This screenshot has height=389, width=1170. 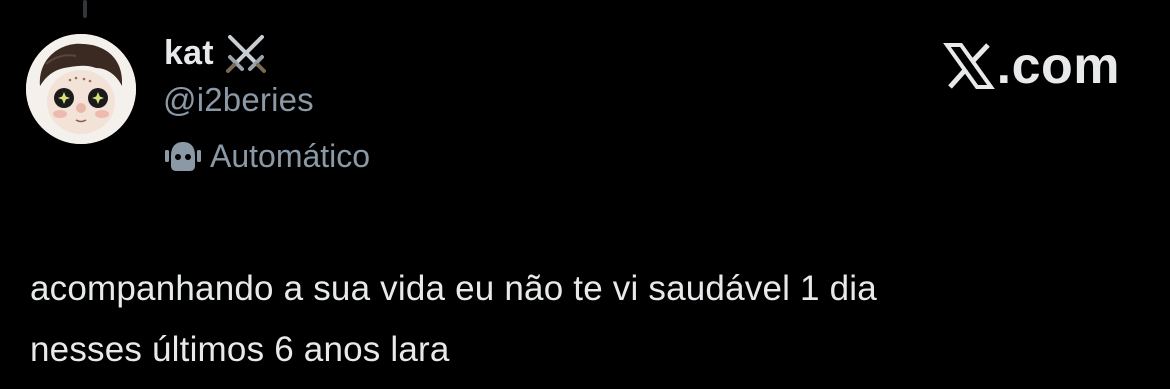 I want to click on thread-connector-line, so click(x=85, y=9).